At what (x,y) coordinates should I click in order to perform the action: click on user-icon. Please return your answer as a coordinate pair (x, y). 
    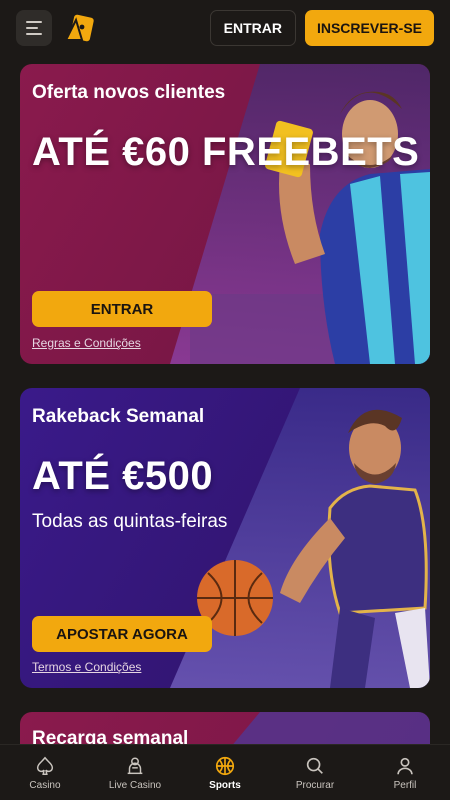
    Looking at the image, I should click on (405, 765).